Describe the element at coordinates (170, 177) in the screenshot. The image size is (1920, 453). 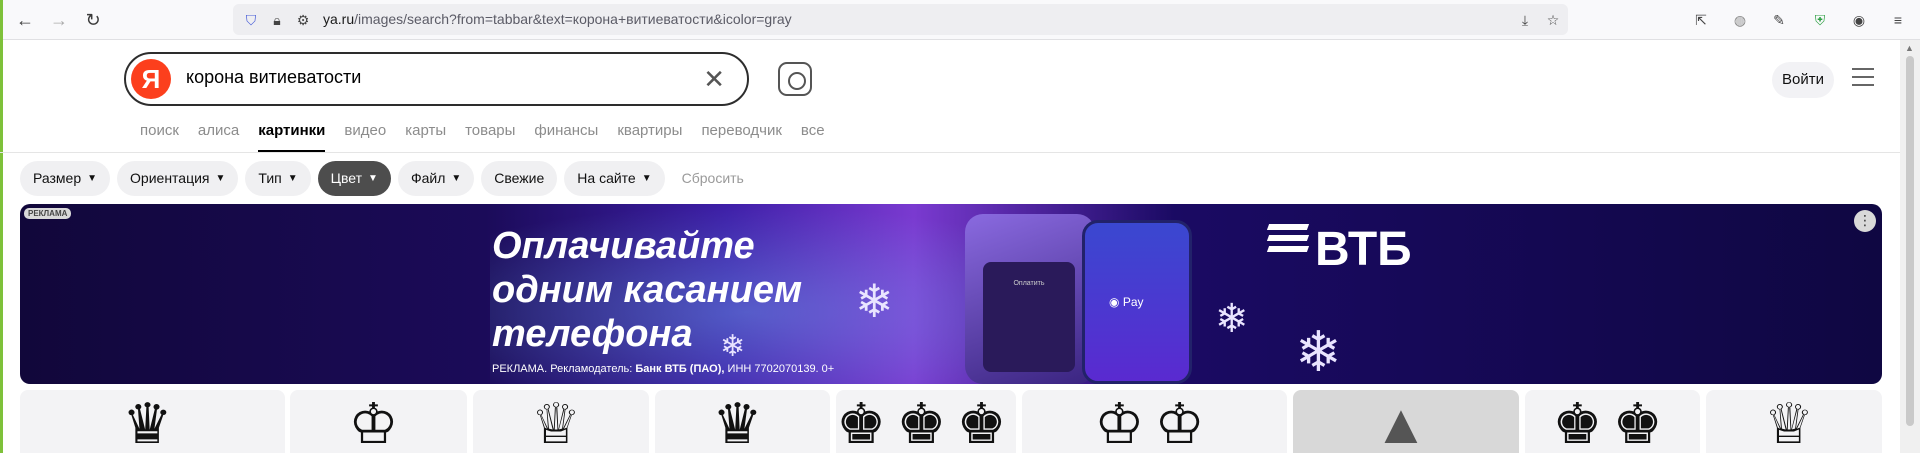
I see `filter-chip-label: Ориентация` at that location.